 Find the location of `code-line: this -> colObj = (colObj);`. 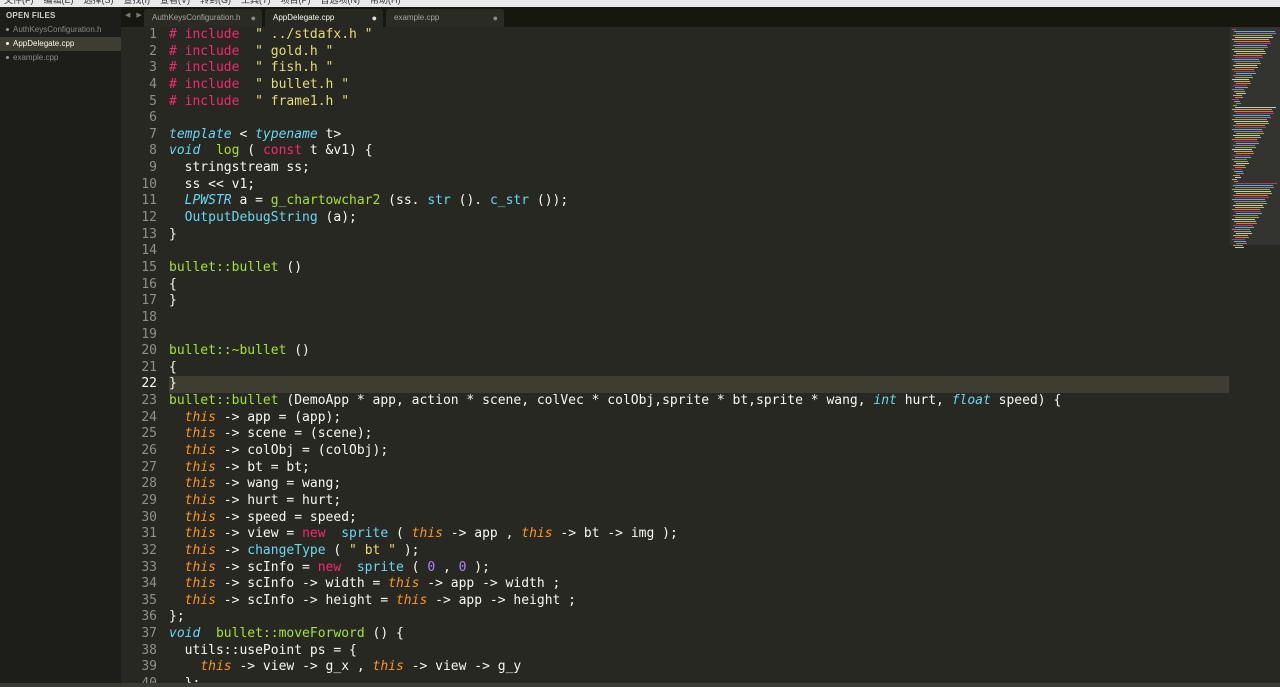

code-line: this -> colObj = (colObj); is located at coordinates (699, 451).